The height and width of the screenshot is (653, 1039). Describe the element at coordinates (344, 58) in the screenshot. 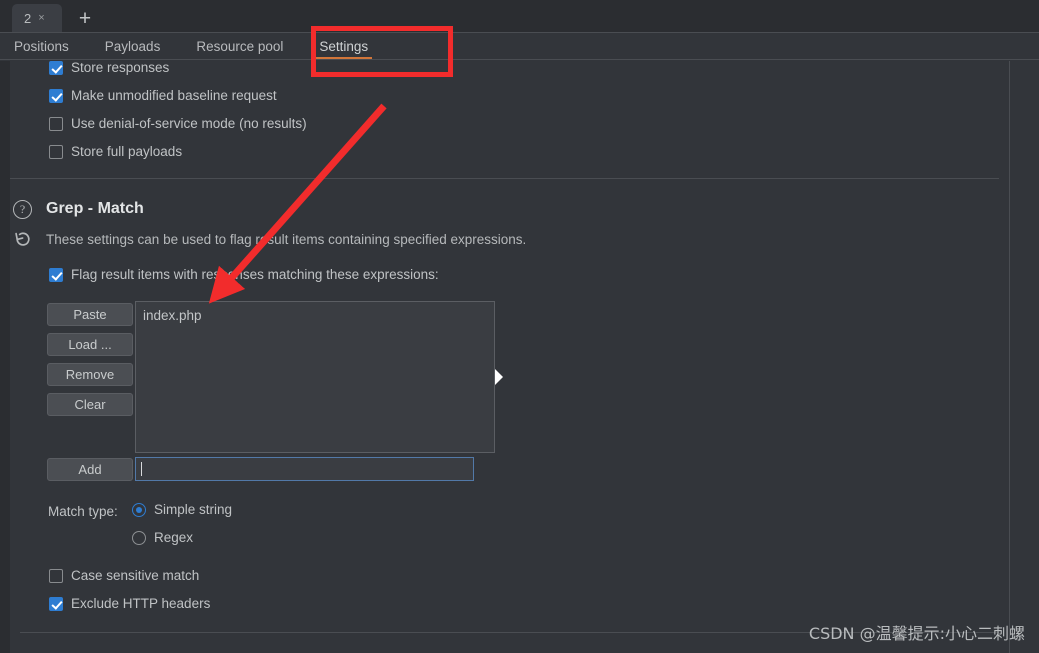

I see `tab-settings-underline` at that location.